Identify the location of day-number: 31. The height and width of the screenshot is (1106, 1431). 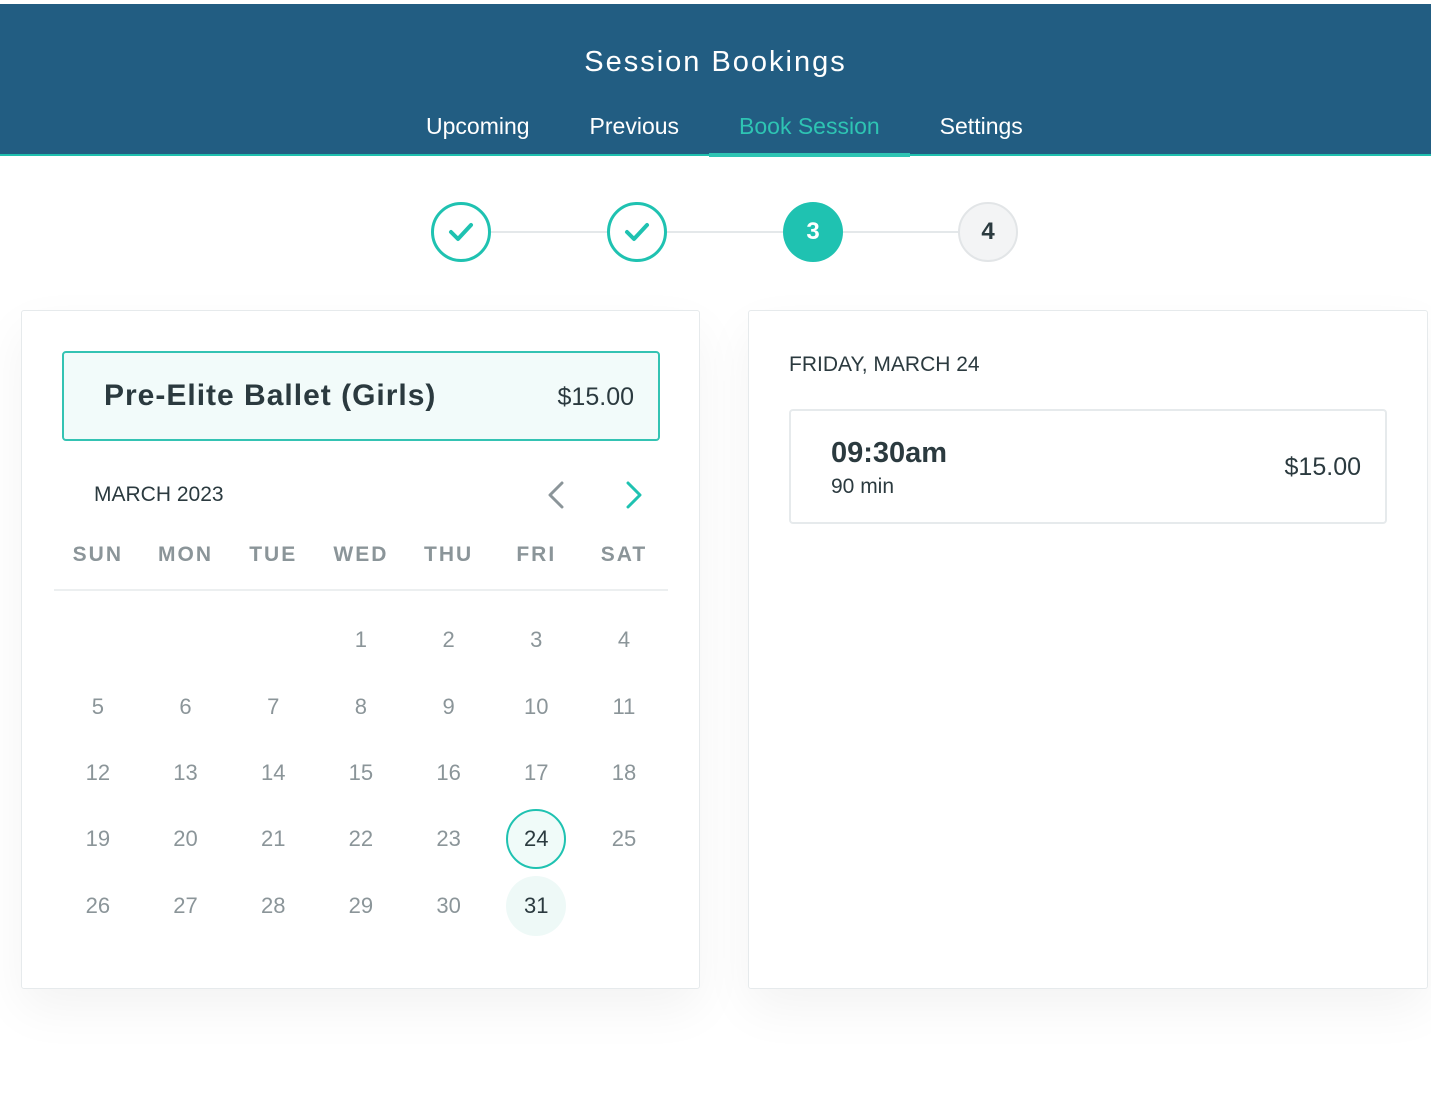
(536, 905).